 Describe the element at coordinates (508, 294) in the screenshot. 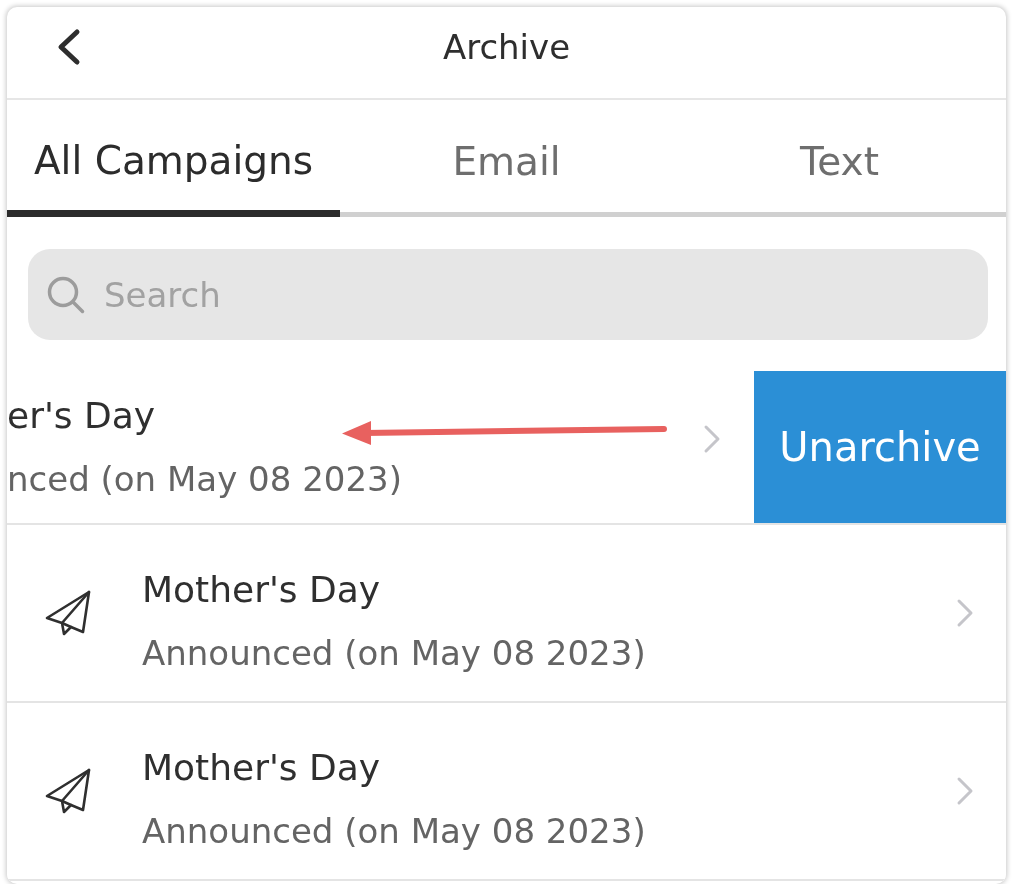

I see `search-field: Search` at that location.